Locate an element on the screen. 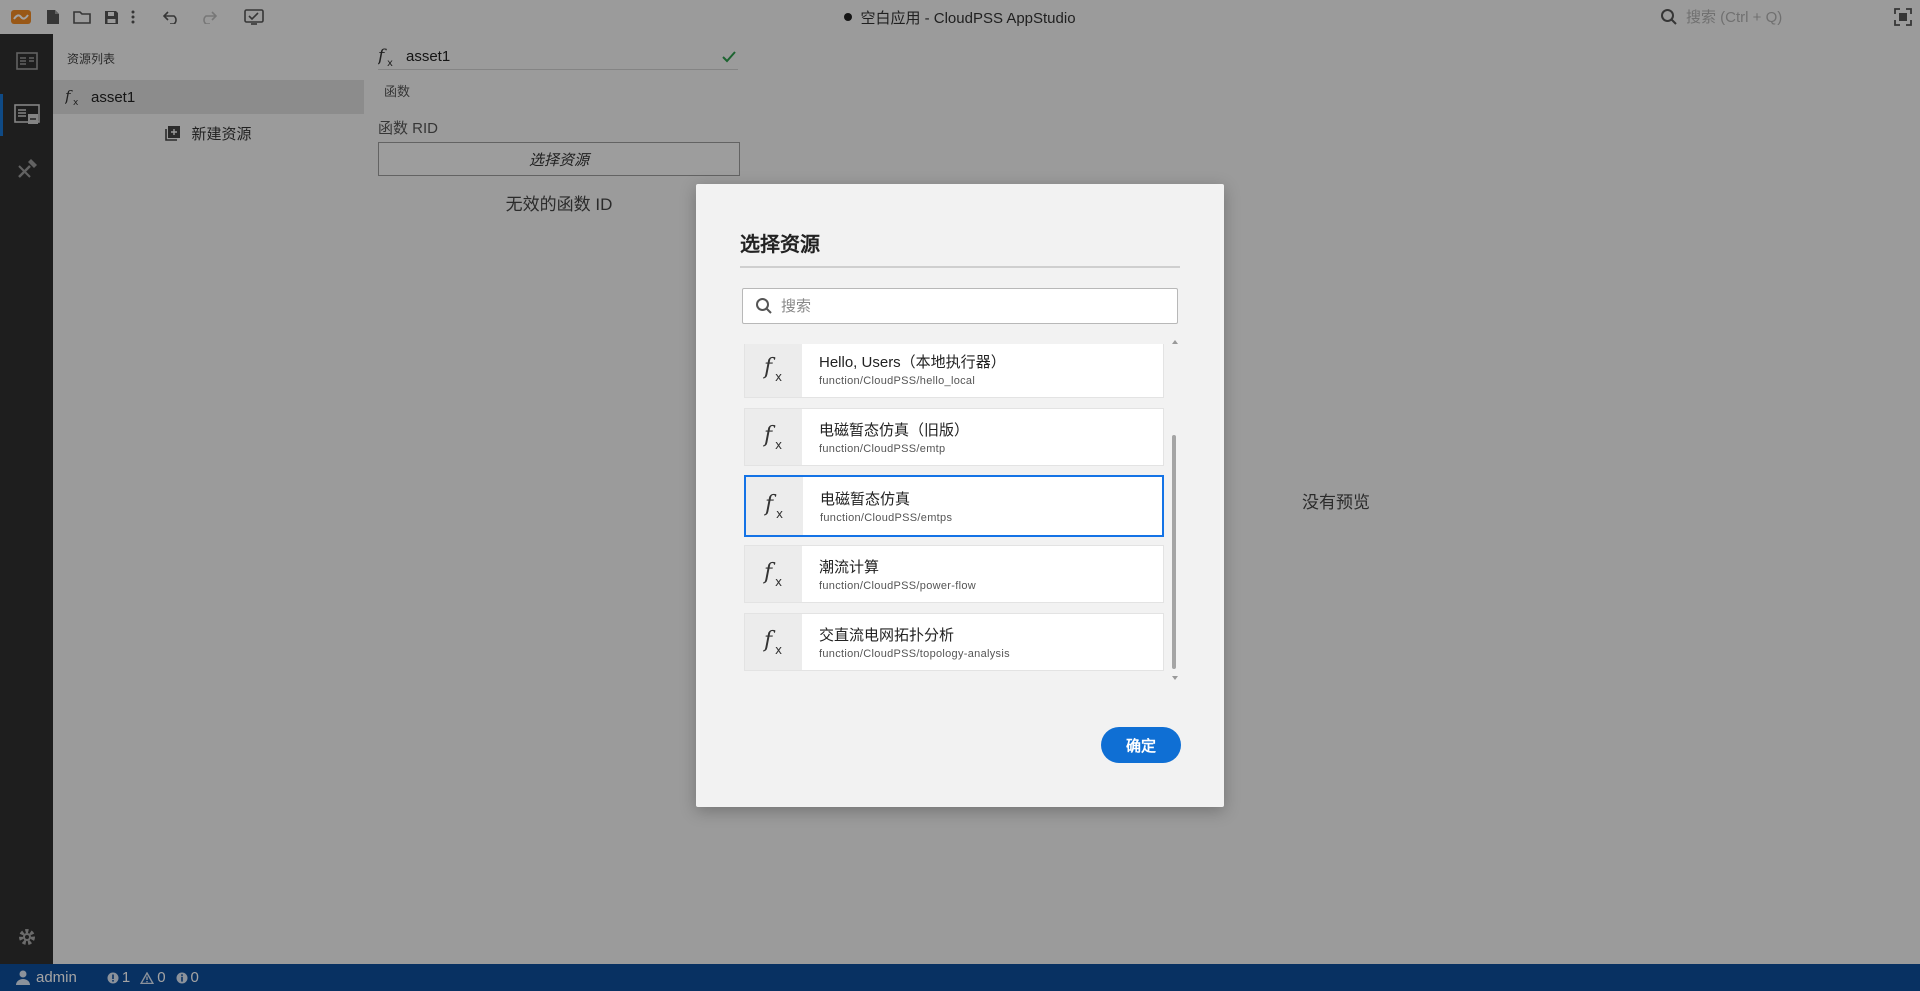  resource-path: function/CloudPSS/topology-analysis is located at coordinates (914, 654).